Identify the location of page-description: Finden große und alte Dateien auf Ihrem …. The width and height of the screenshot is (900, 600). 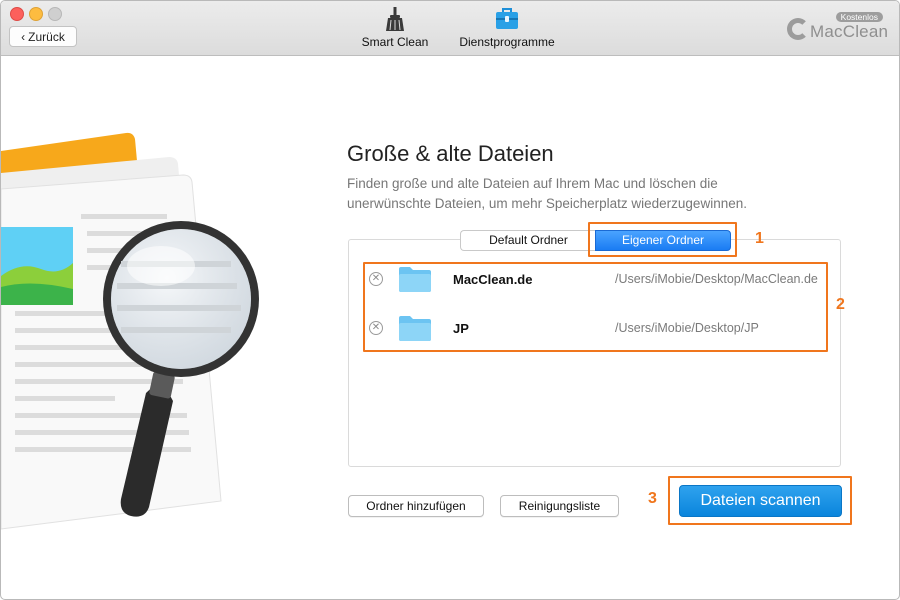
(547, 193).